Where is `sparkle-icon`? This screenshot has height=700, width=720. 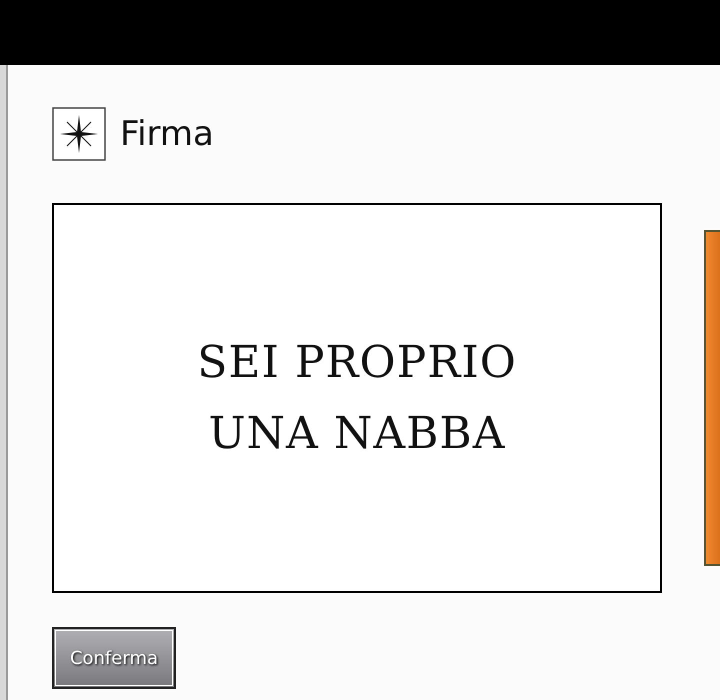
sparkle-icon is located at coordinates (79, 134).